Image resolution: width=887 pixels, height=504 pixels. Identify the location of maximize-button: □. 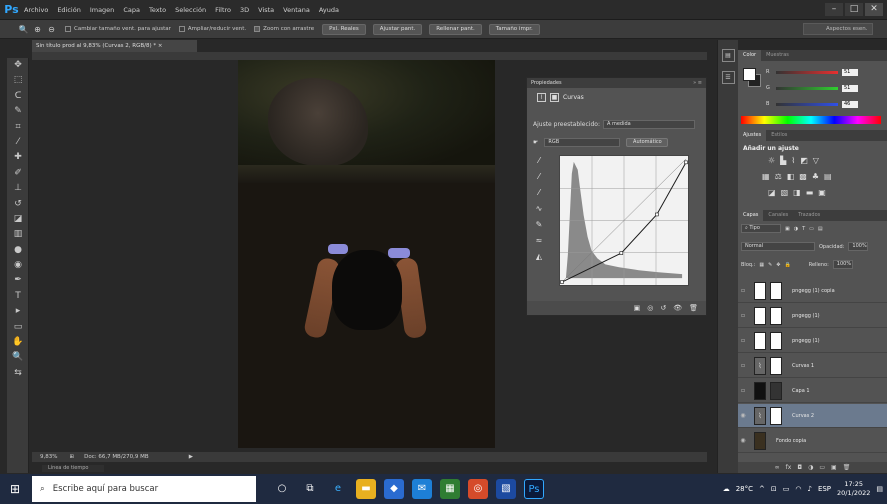
(854, 9).